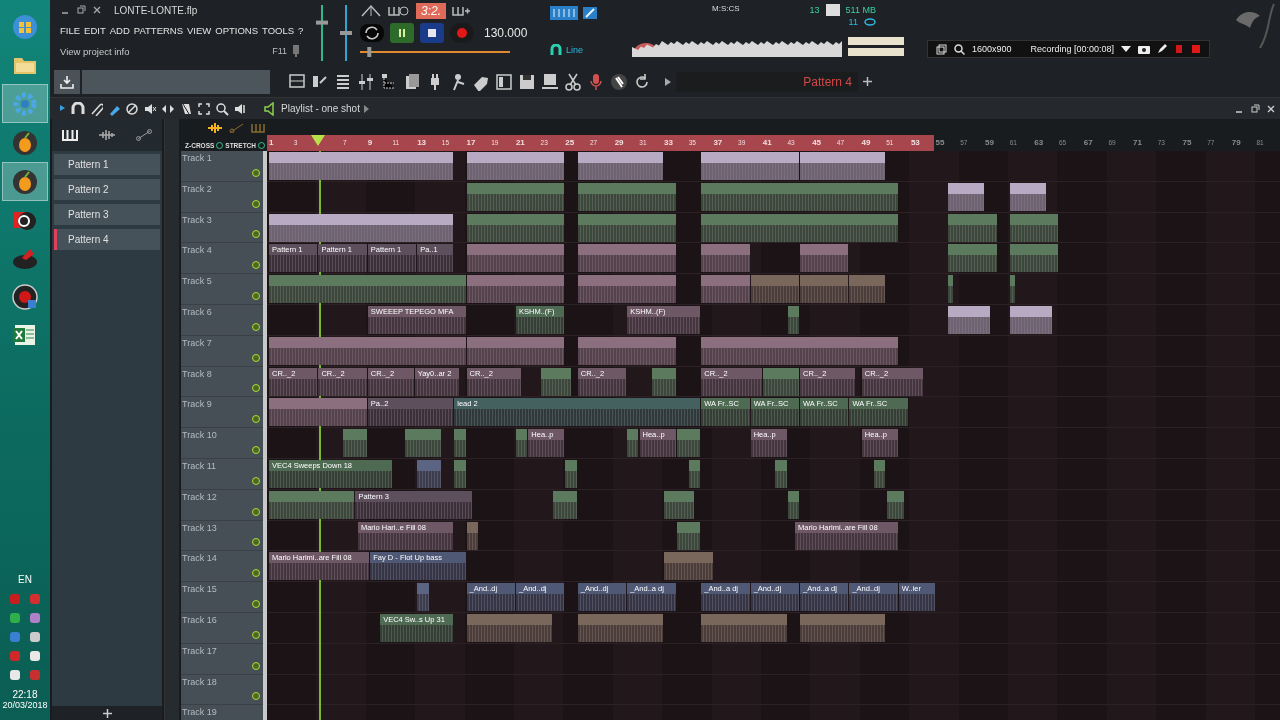  Describe the element at coordinates (222, 536) in the screenshot. I see `track-header: Track 13` at that location.